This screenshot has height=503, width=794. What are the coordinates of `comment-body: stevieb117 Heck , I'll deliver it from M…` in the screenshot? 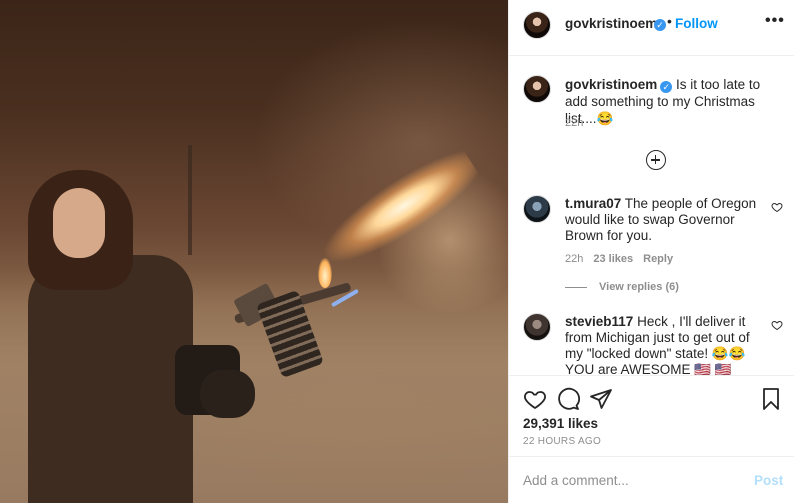 It's located at (665, 344).